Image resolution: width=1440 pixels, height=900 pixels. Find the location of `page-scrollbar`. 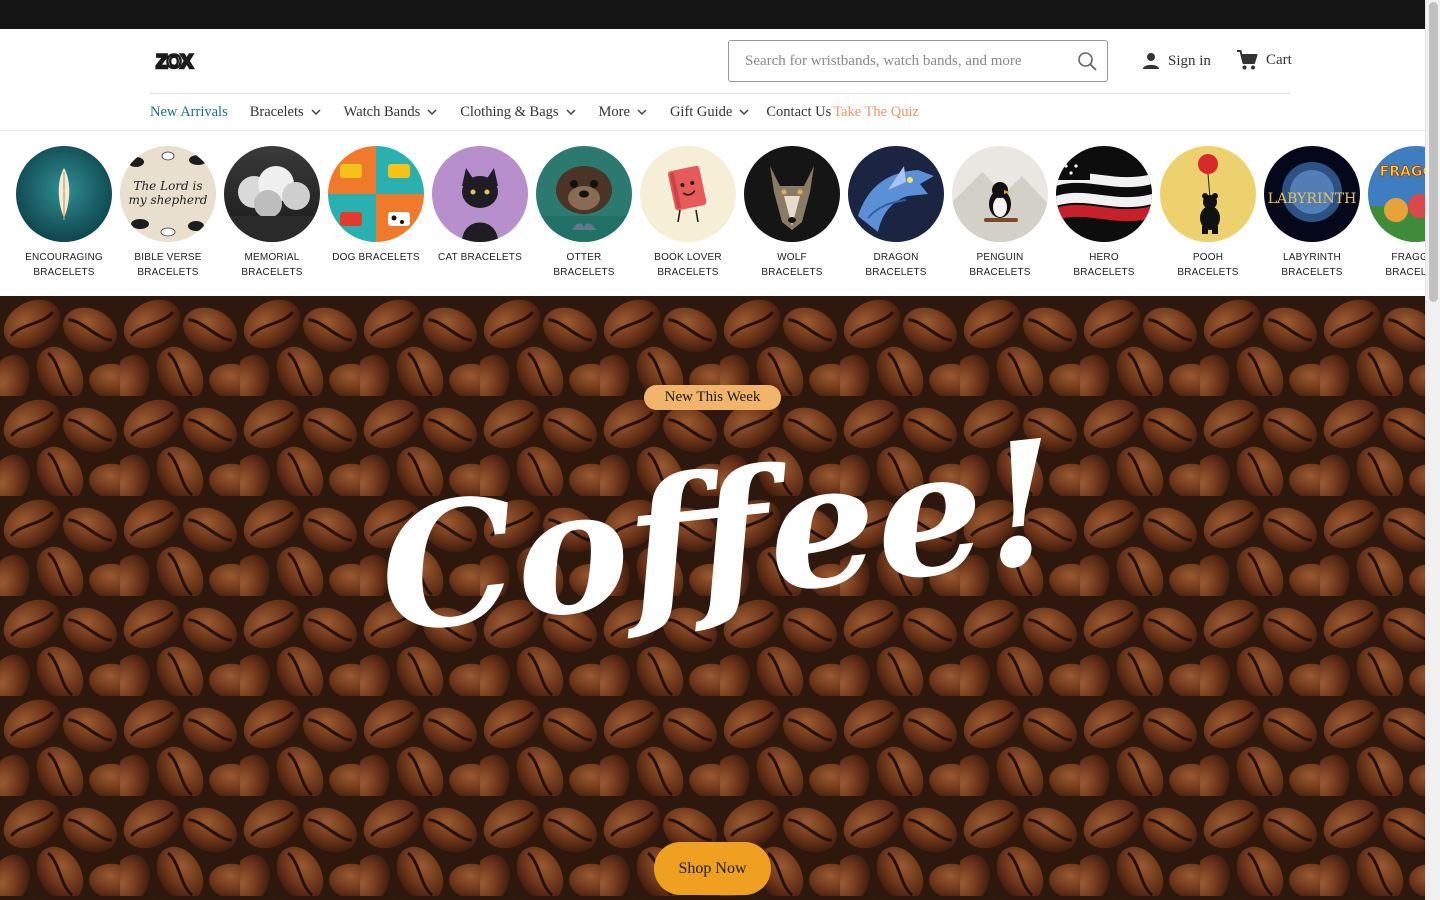

page-scrollbar is located at coordinates (1432, 450).